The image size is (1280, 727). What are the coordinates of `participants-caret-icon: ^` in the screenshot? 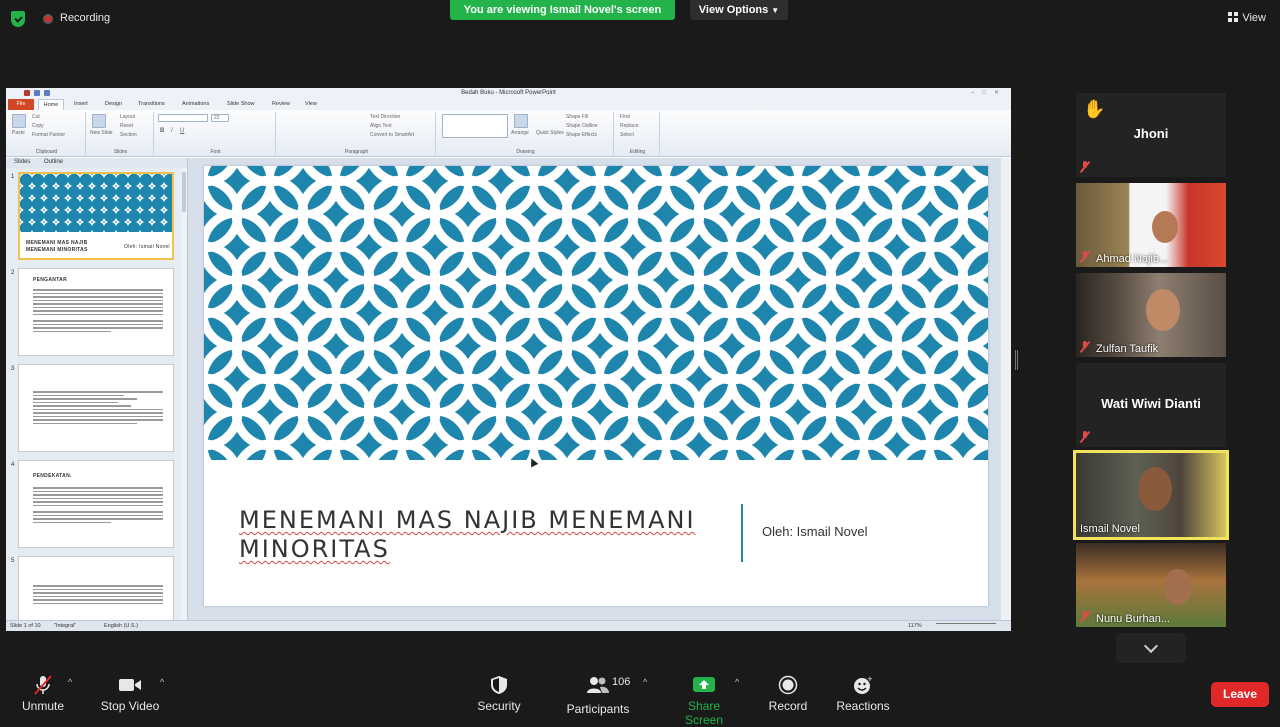 It's located at (645, 682).